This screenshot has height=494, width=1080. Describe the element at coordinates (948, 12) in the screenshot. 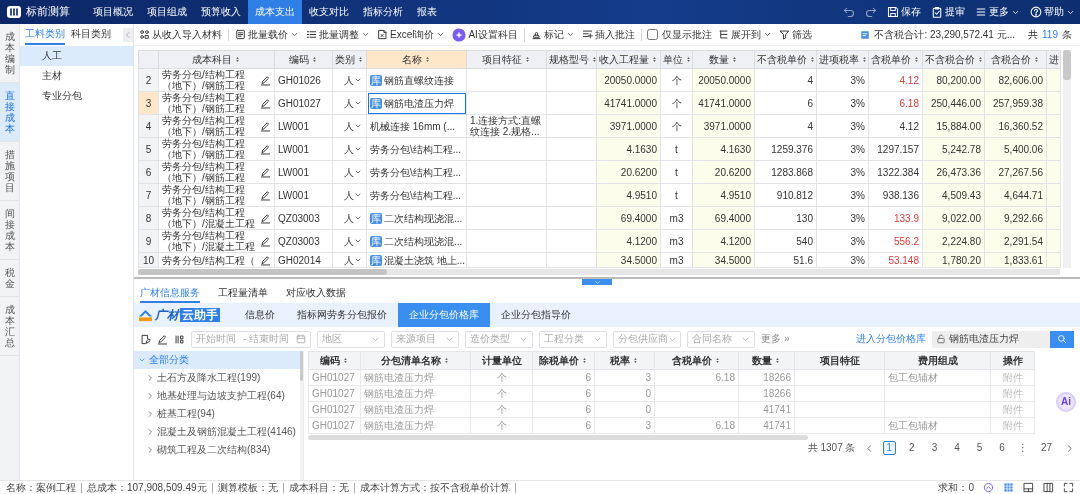

I see `submit-button: 提审` at that location.